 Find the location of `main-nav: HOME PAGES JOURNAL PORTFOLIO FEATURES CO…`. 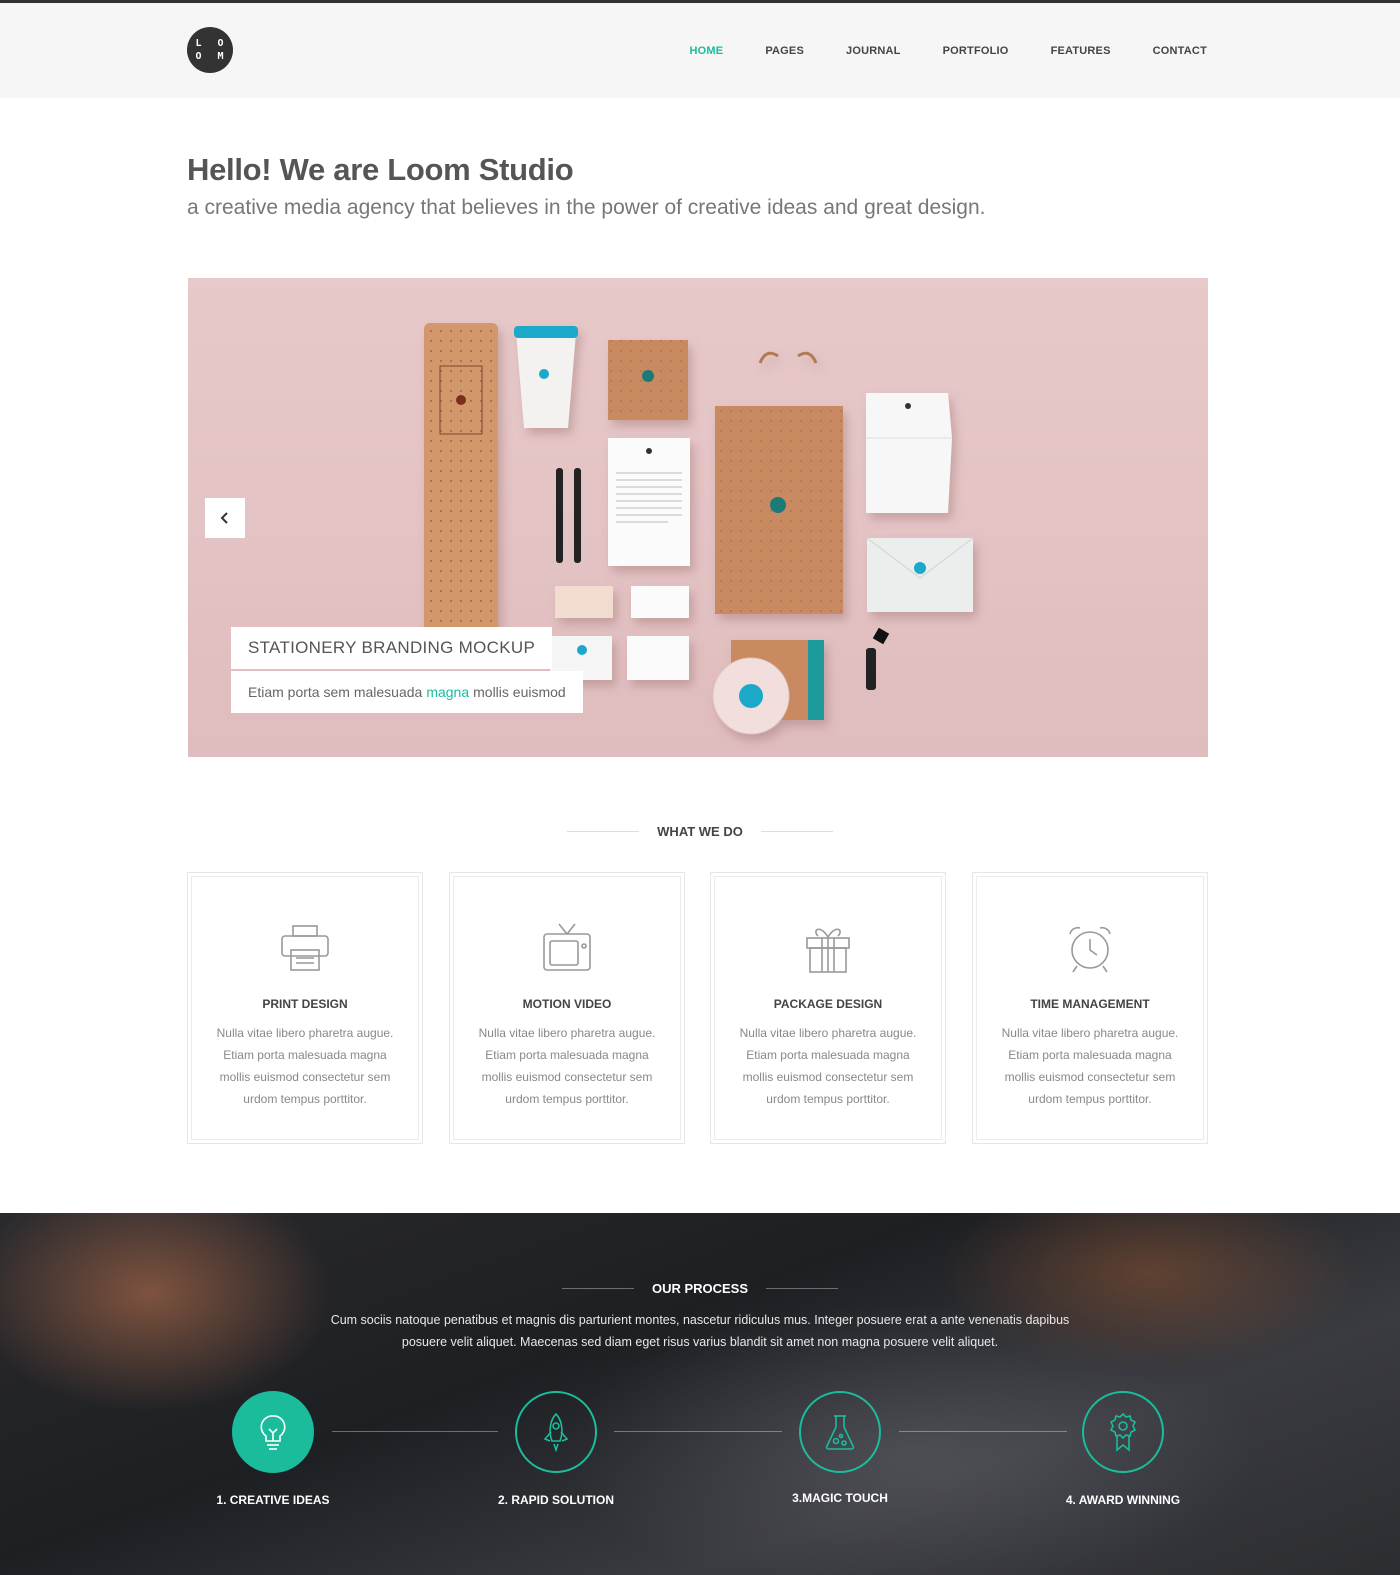

main-nav: HOME PAGES JOURNAL PORTFOLIO FEATURES CO… is located at coordinates (928, 51).